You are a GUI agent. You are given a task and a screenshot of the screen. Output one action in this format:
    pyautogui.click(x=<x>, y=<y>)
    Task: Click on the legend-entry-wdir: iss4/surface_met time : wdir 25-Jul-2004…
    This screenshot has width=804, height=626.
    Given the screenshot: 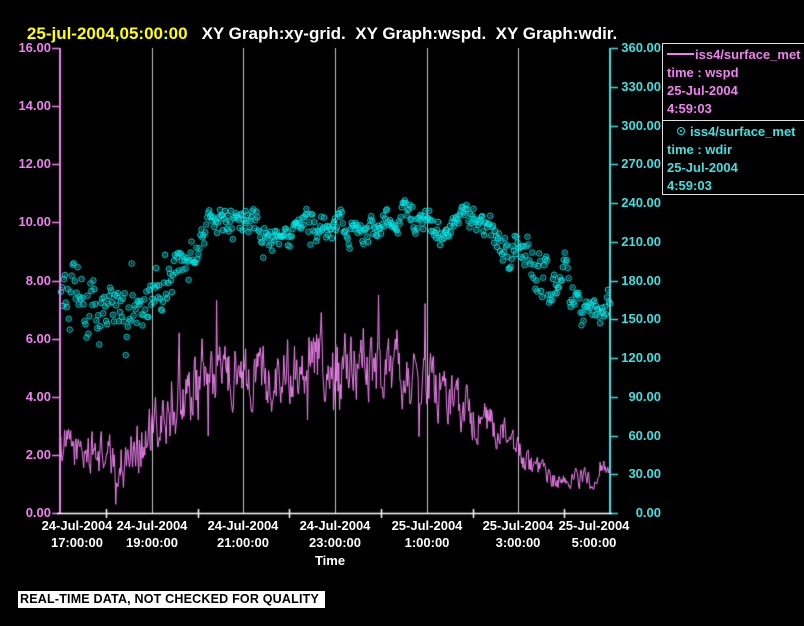 What is the action you would take?
    pyautogui.click(x=733, y=159)
    